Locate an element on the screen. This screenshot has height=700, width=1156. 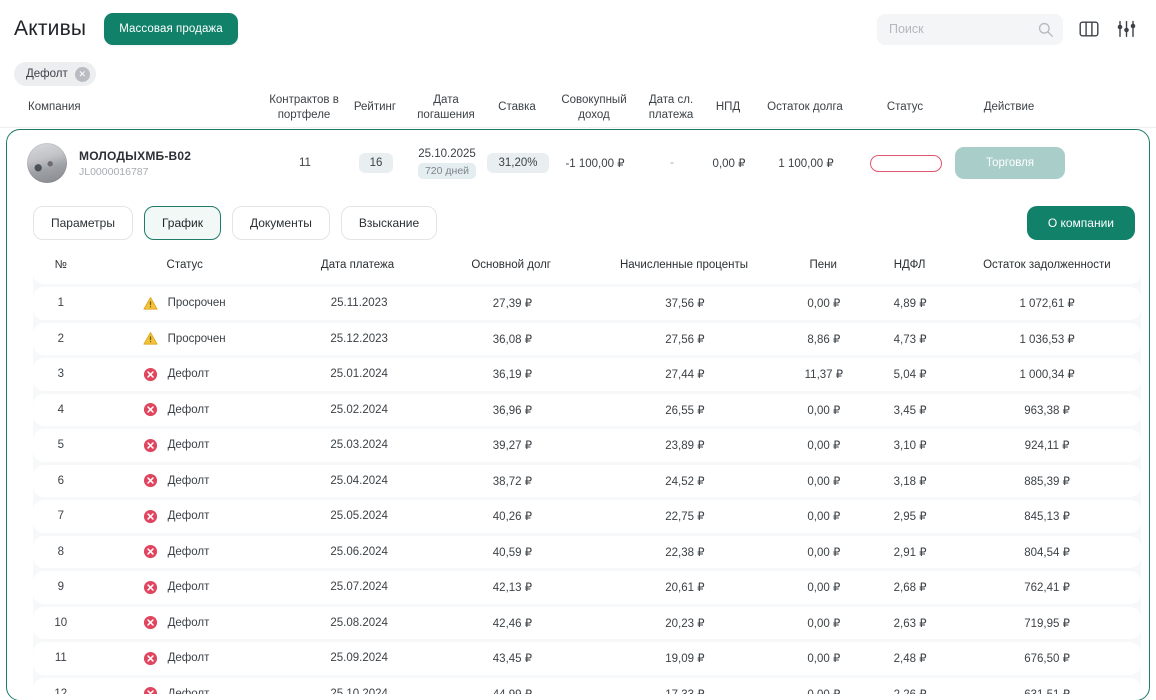
schedule-cell-ndfl: 2,26 ₽ is located at coordinates (910, 690).